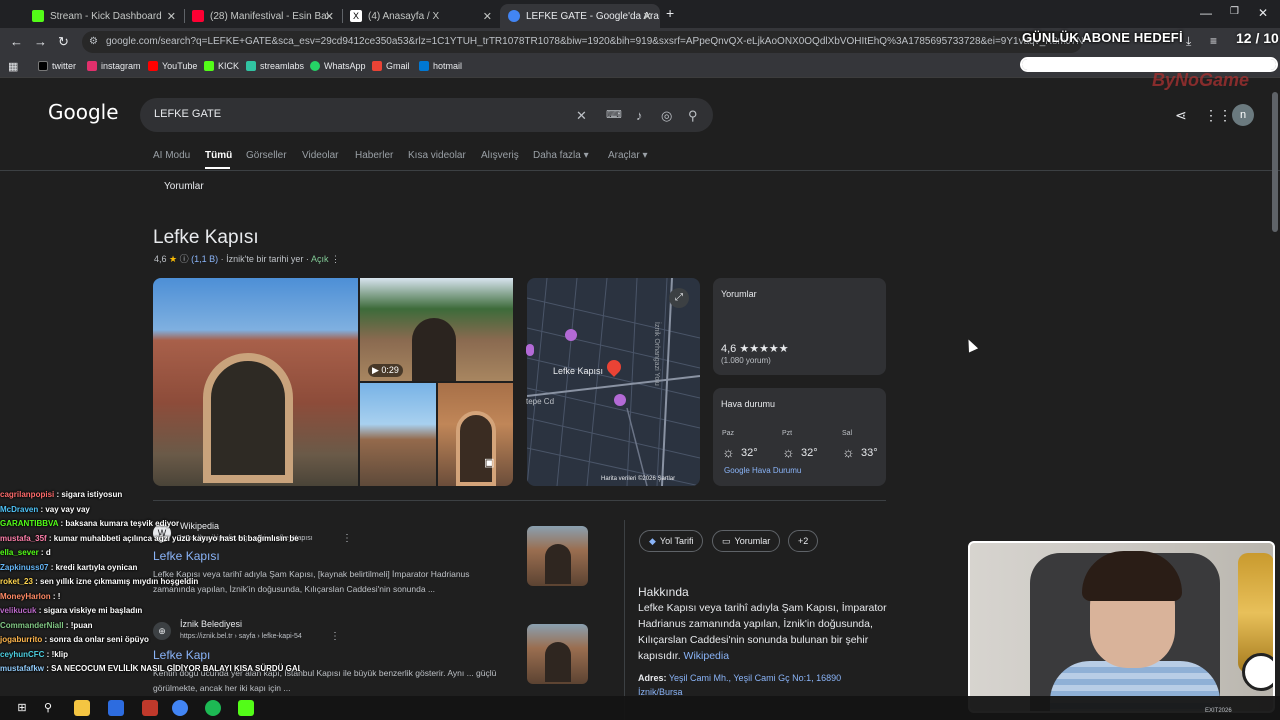  I want to click on more-actions-button: +2, so click(803, 541).